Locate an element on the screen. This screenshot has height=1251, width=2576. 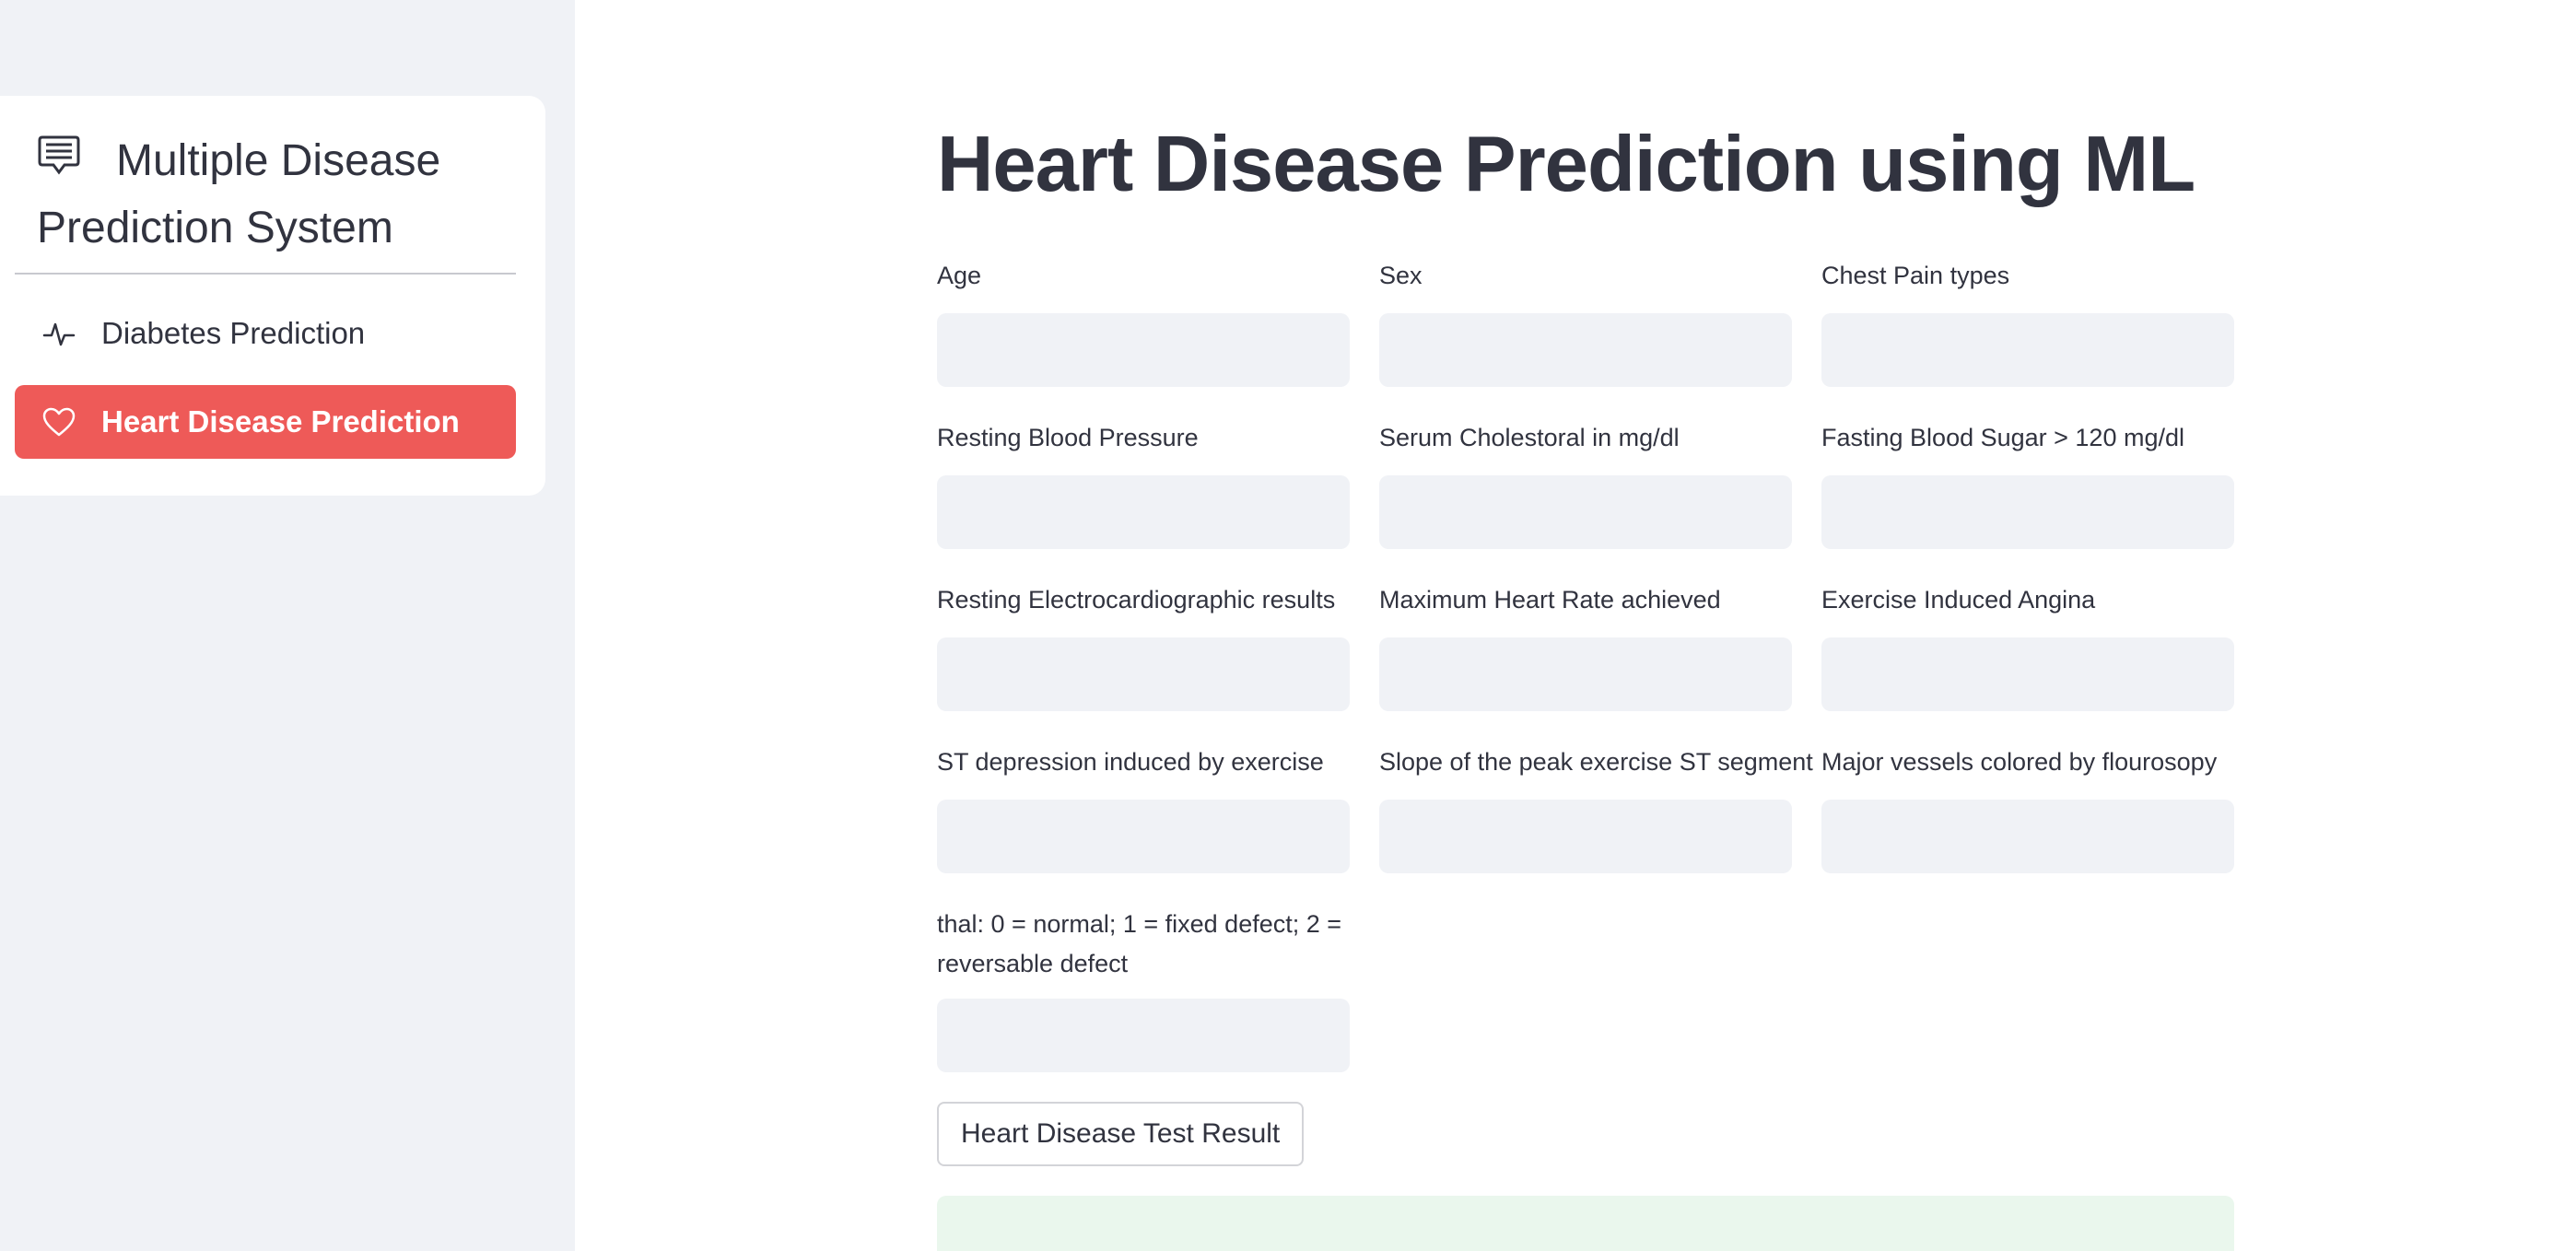
field-label: Sex is located at coordinates (1401, 275).